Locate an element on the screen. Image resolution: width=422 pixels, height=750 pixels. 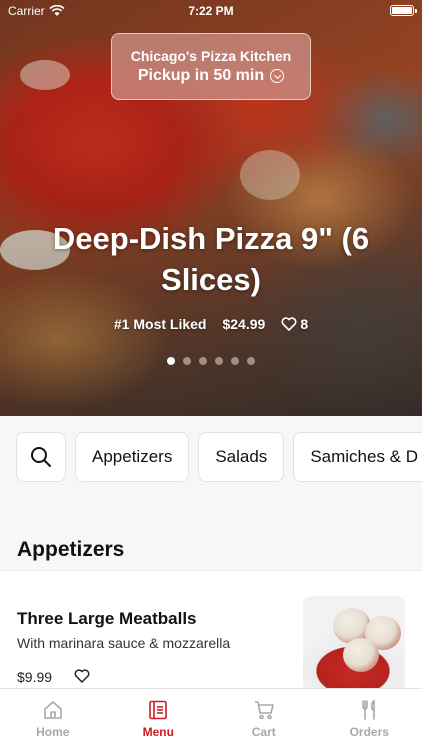
carousel-pagination is located at coordinates (211, 361).